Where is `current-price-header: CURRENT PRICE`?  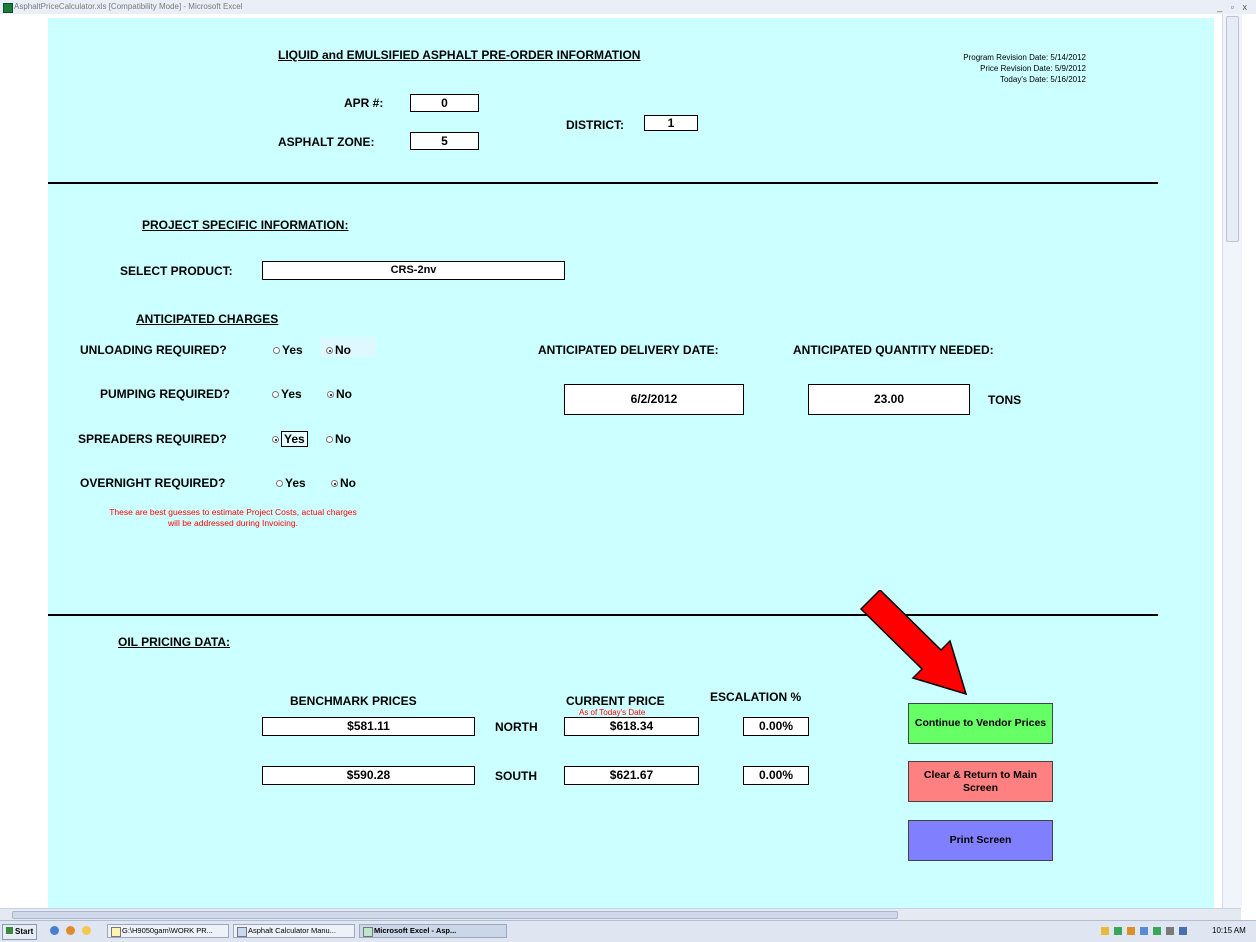 current-price-header: CURRENT PRICE is located at coordinates (615, 701).